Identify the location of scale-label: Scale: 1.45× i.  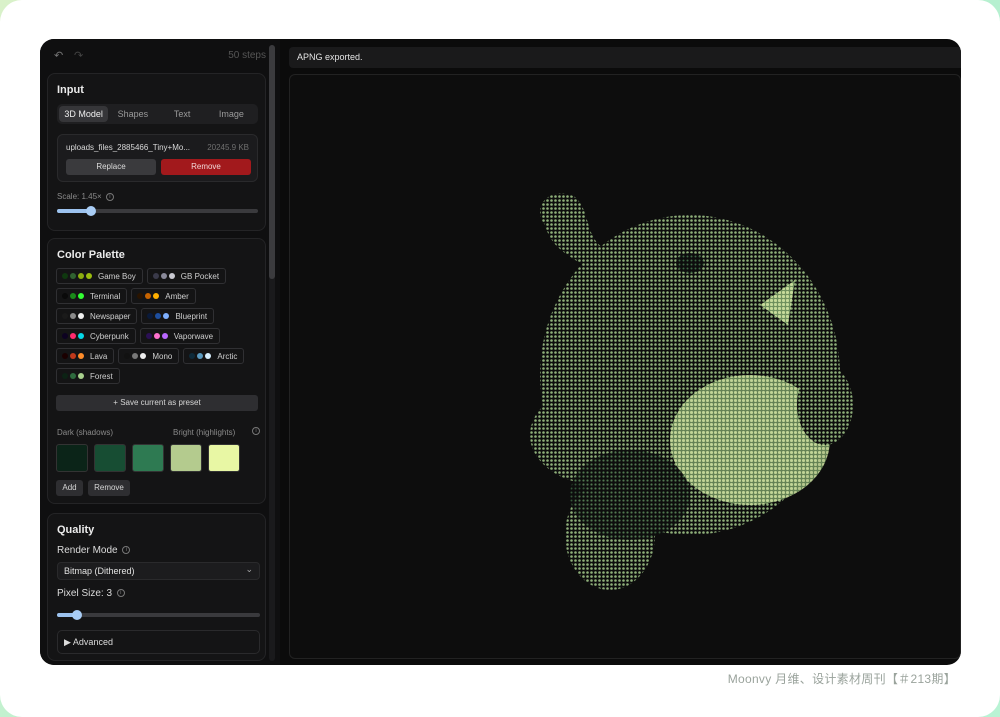
(85, 196).